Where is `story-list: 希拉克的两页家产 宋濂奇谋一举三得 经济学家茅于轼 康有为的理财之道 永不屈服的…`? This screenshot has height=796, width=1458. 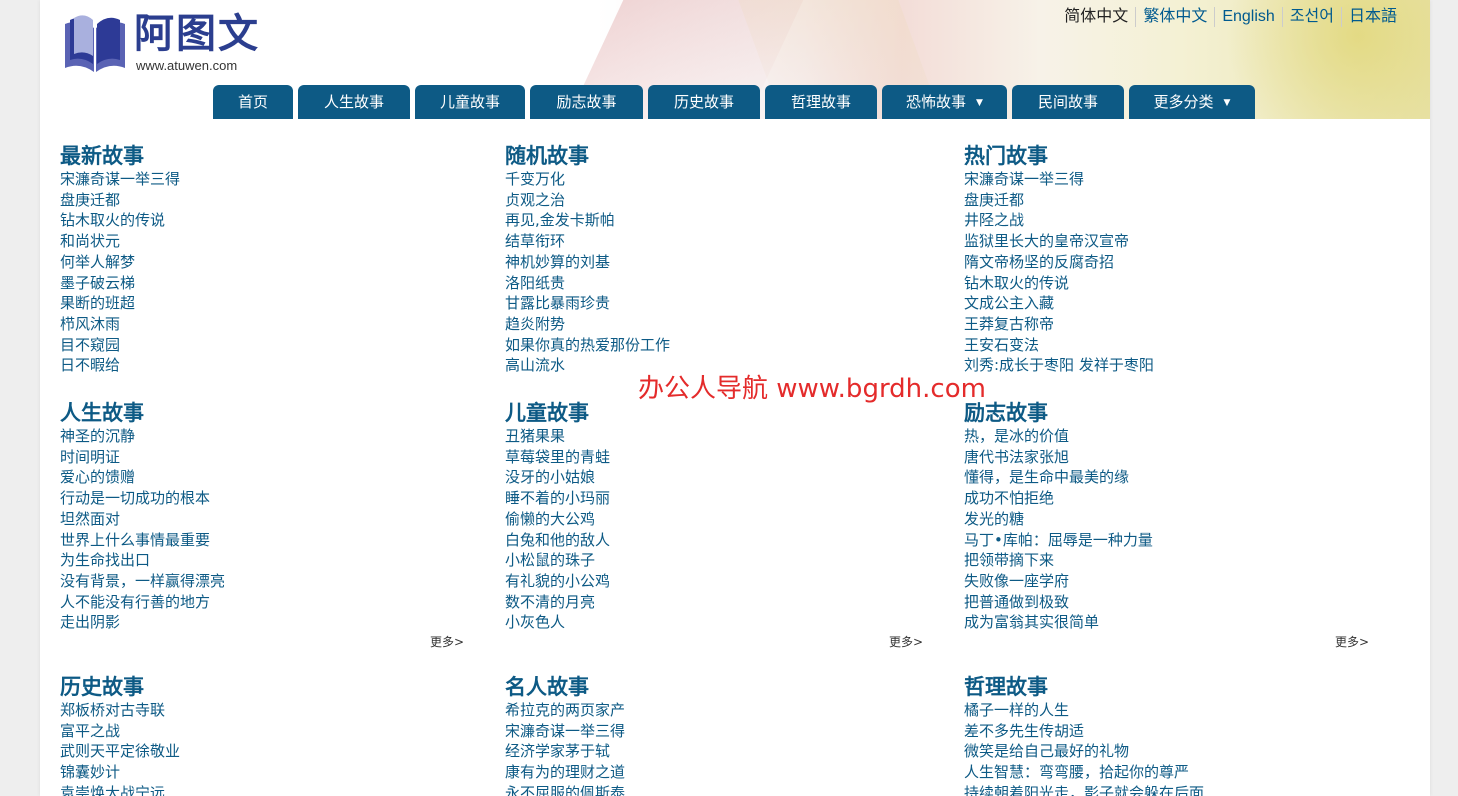
story-list: 希拉克的两页家产 宋濂奇谋一举三得 经济学家茅于轼 康有为的理财之道 永不屈服的… is located at coordinates (565, 748).